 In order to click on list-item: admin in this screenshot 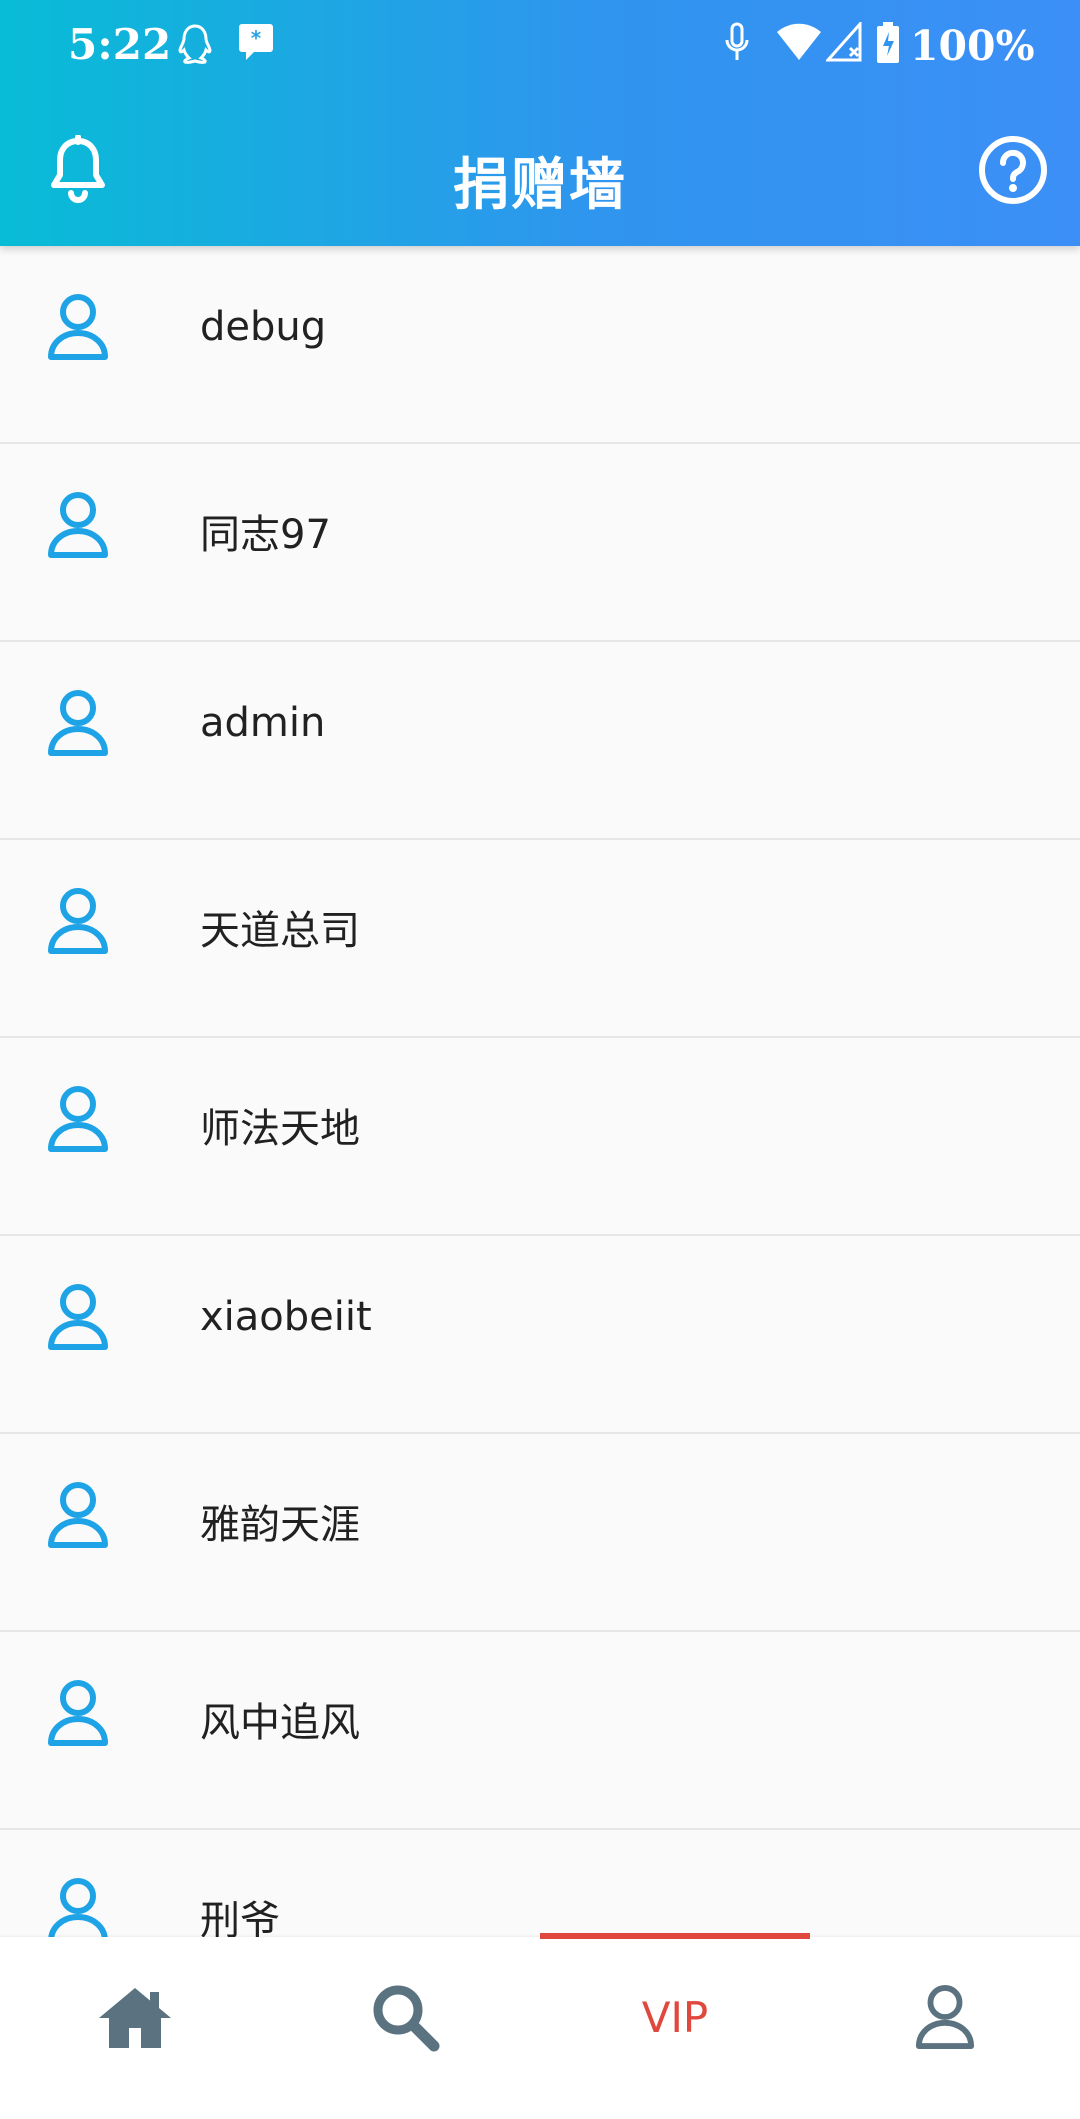, I will do `click(540, 741)`.